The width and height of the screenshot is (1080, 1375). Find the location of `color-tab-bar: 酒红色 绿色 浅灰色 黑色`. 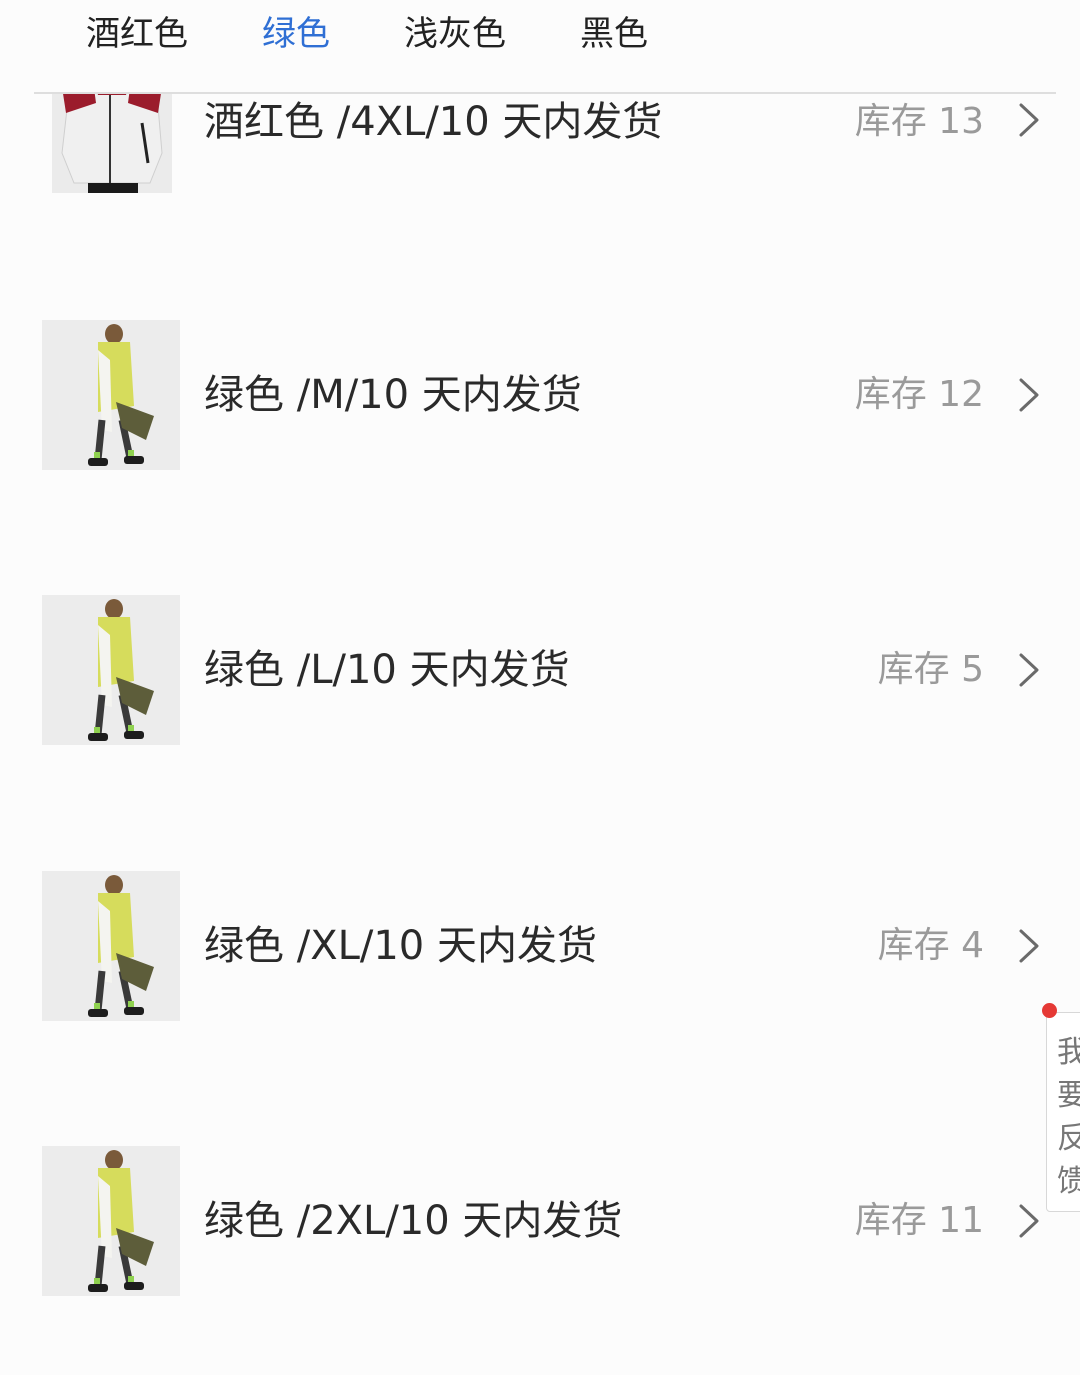

color-tab-bar: 酒红色 绿色 浅灰色 黑色 is located at coordinates (540, 46).